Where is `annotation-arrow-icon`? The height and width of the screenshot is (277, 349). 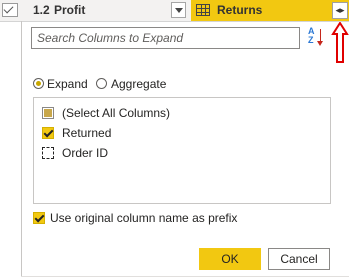 annotation-arrow-icon is located at coordinates (340, 42).